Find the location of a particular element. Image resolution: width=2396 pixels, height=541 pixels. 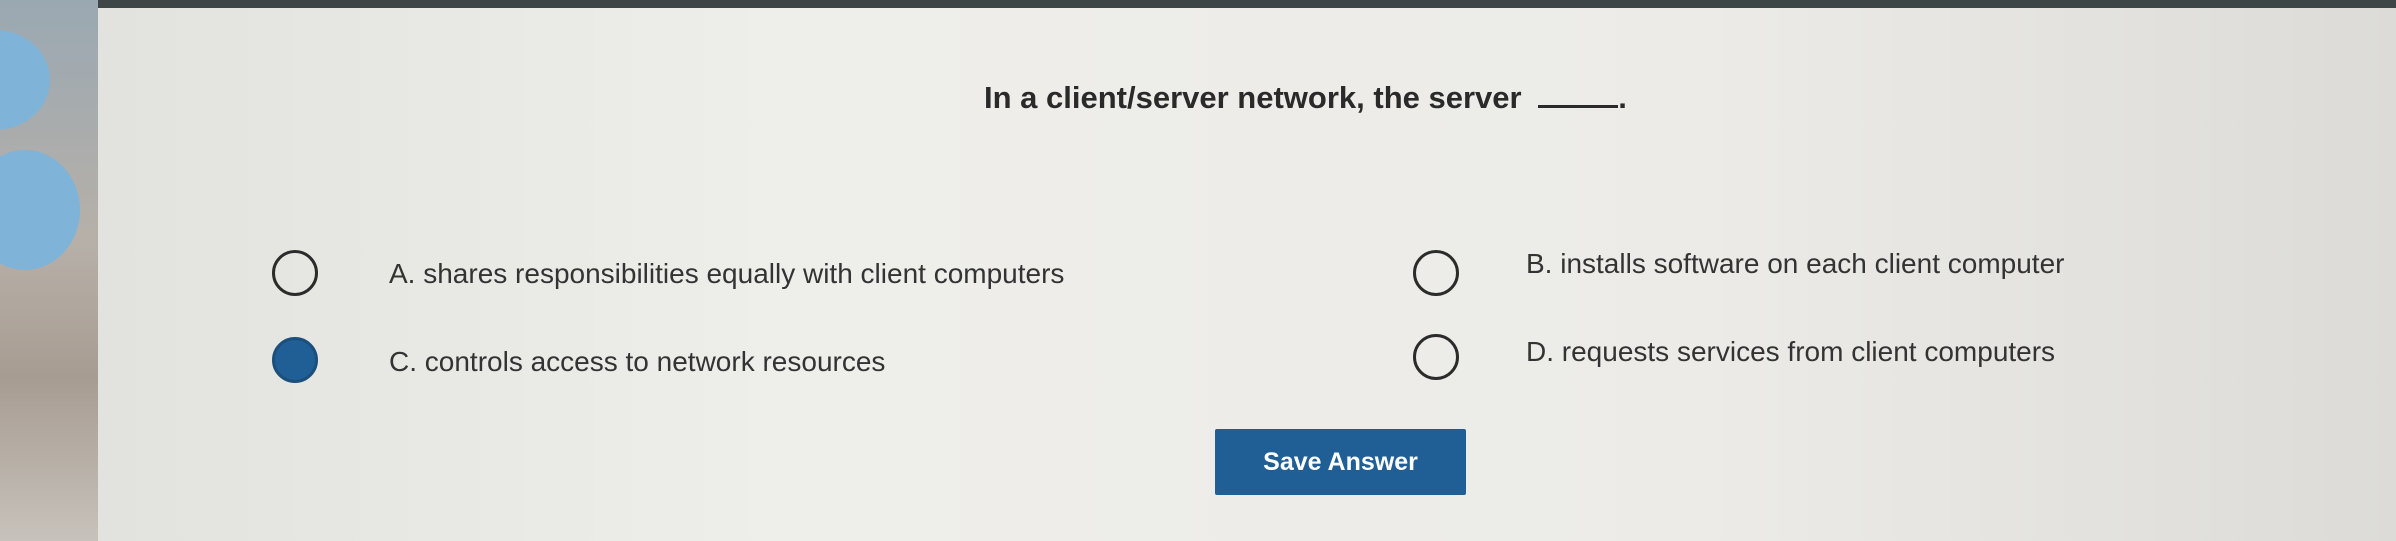

option-c is located at coordinates (295, 360).